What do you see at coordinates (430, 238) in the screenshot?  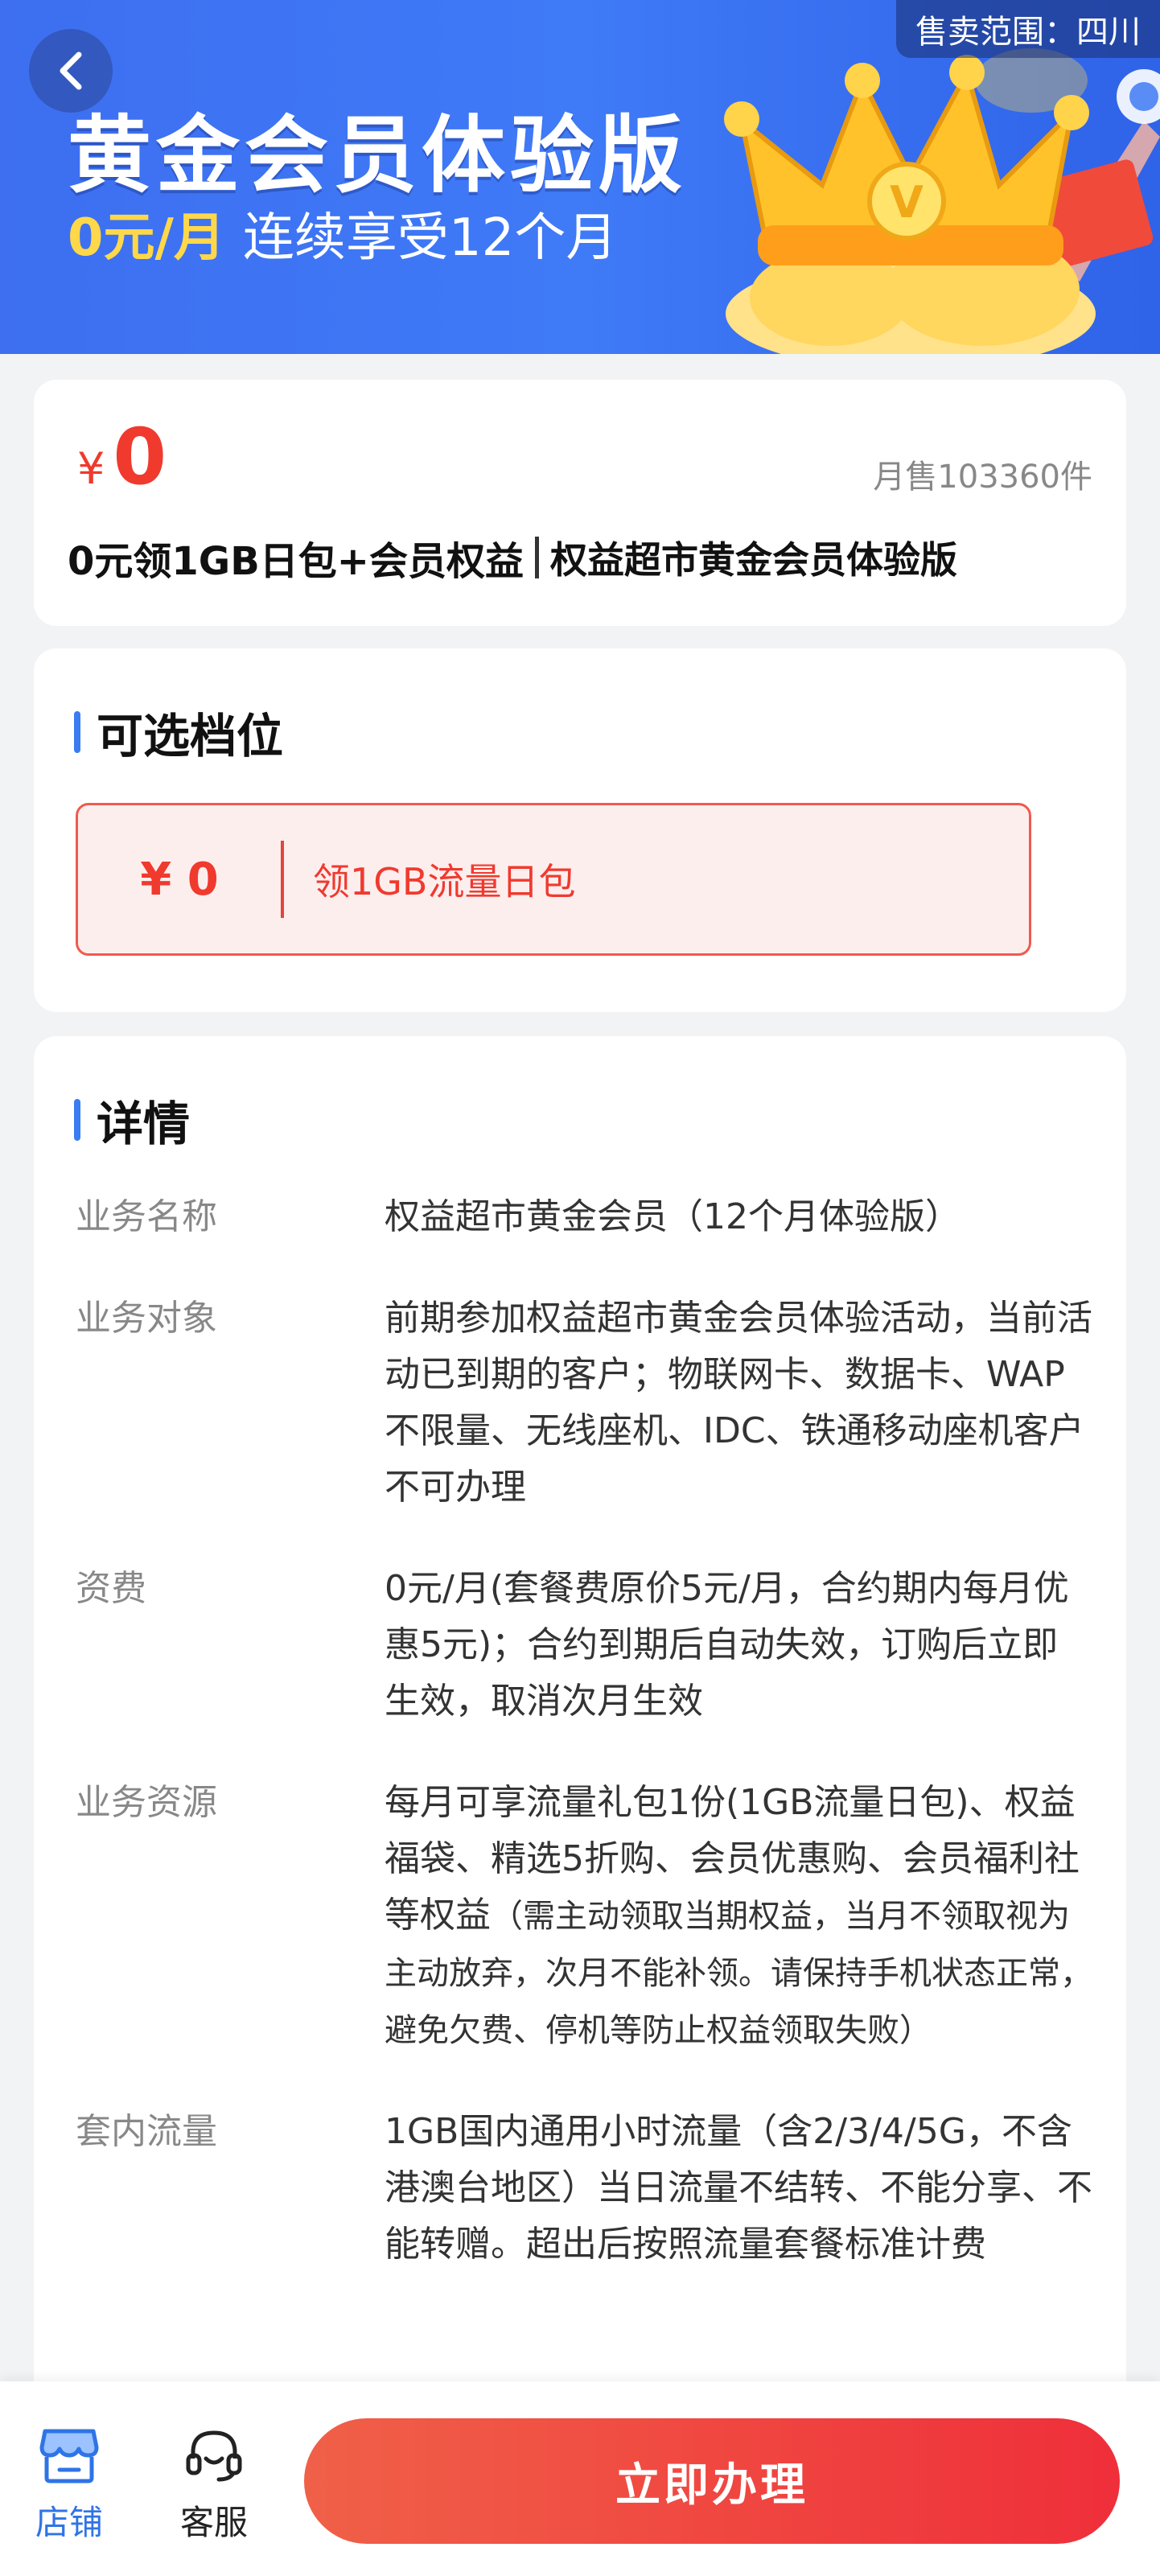 I see `banner-subtitle-text: 连续享受12个月` at bounding box center [430, 238].